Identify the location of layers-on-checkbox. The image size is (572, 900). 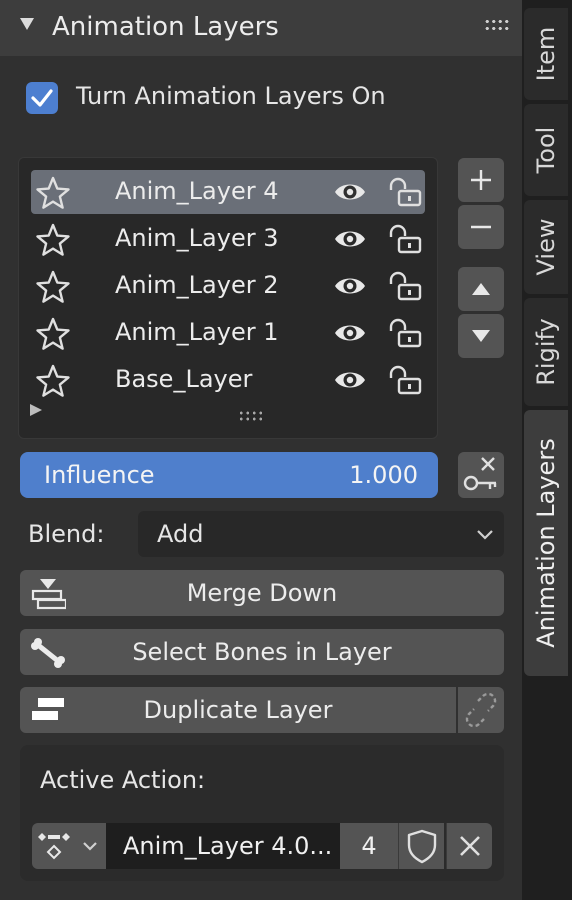
(42, 98).